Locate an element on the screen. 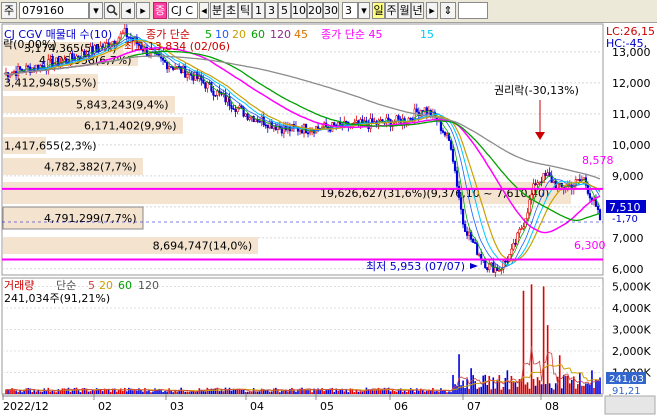  tab-year: 년 is located at coordinates (417, 10).